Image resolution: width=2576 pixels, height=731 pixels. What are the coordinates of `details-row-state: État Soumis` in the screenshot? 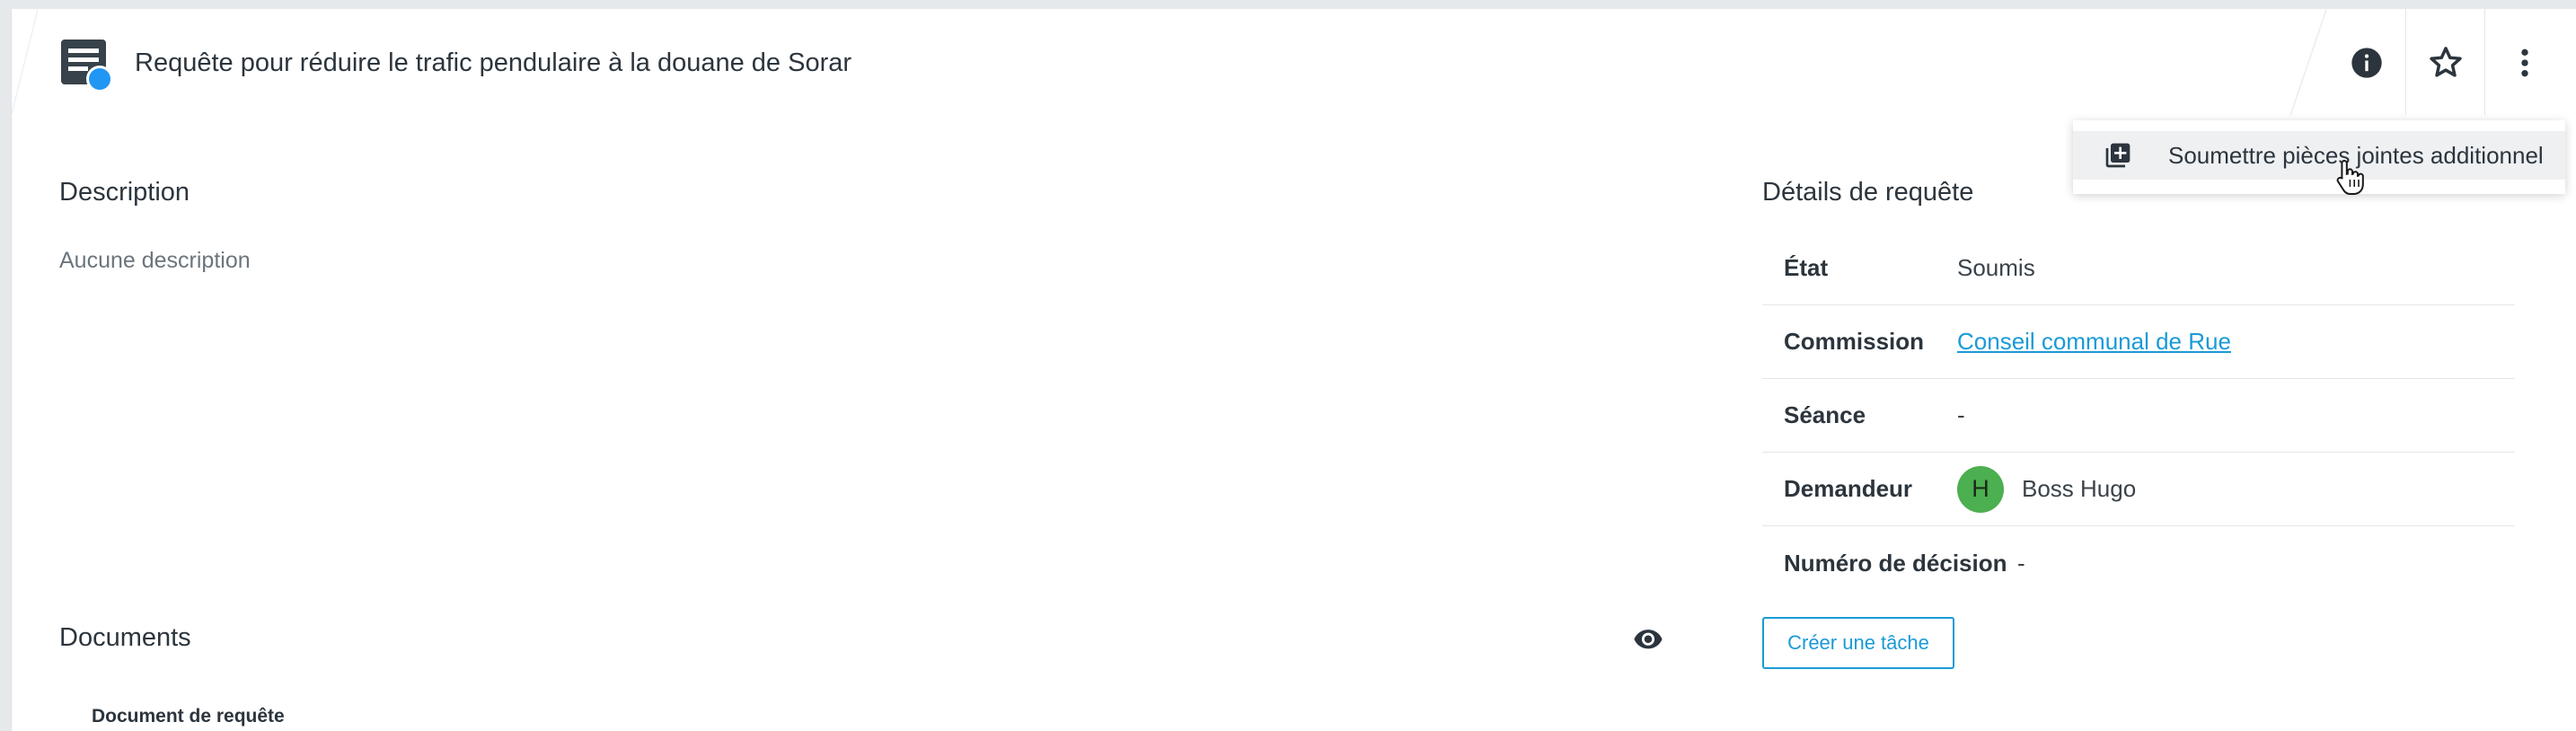 It's located at (2138, 268).